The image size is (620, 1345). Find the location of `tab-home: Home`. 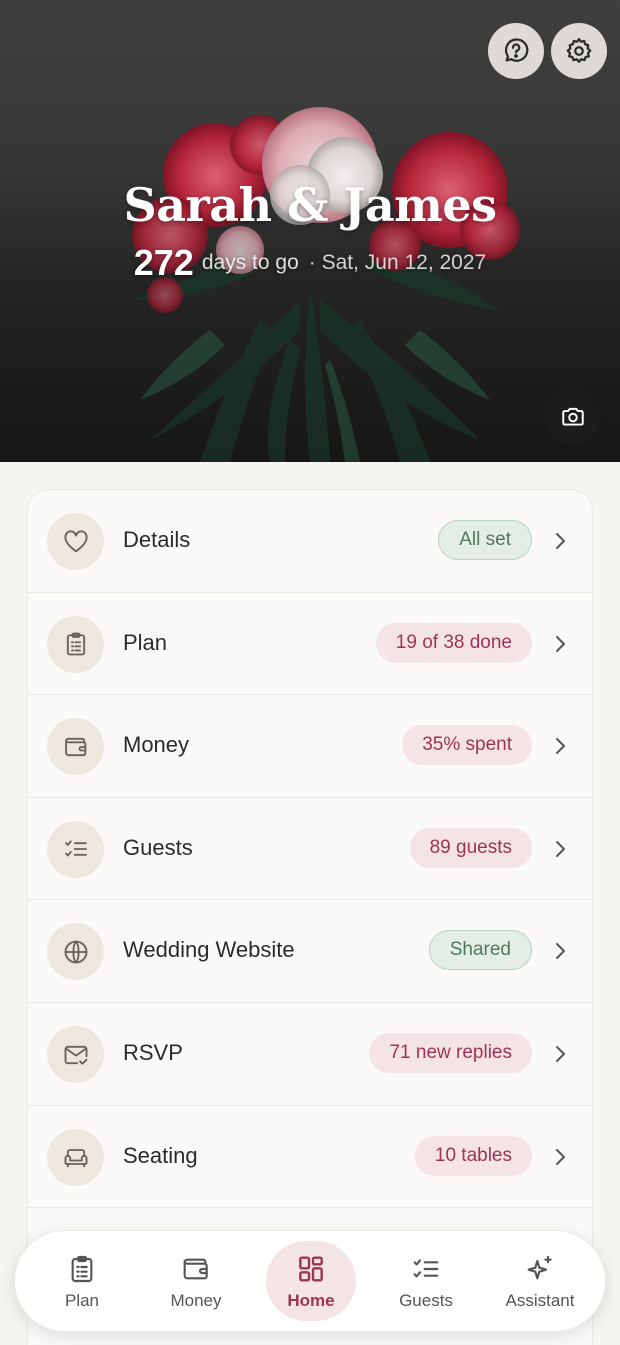

tab-home: Home is located at coordinates (311, 1281).